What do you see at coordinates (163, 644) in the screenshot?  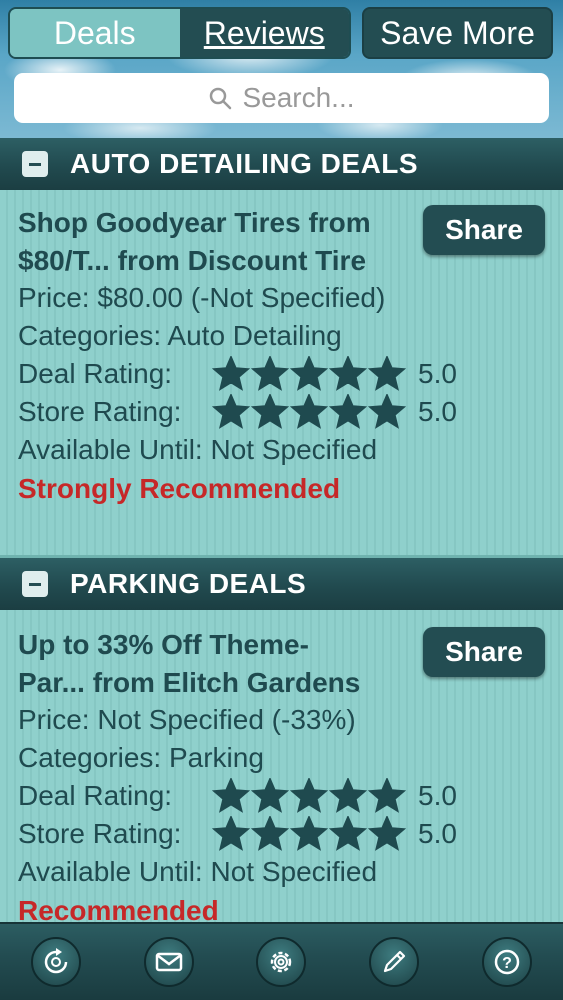 I see `deal-title-line1: Up to 33% Off Theme-` at bounding box center [163, 644].